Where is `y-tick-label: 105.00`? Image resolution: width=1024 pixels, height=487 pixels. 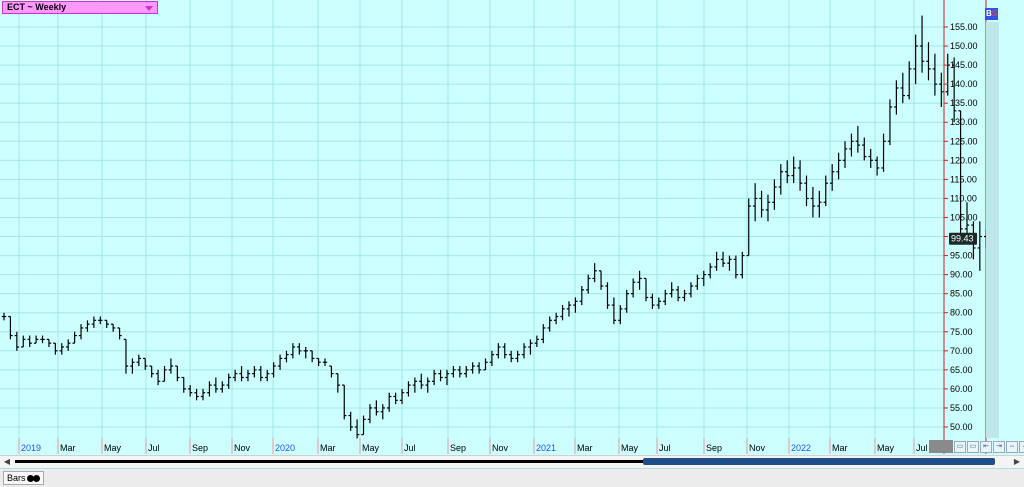 y-tick-label: 105.00 is located at coordinates (964, 217).